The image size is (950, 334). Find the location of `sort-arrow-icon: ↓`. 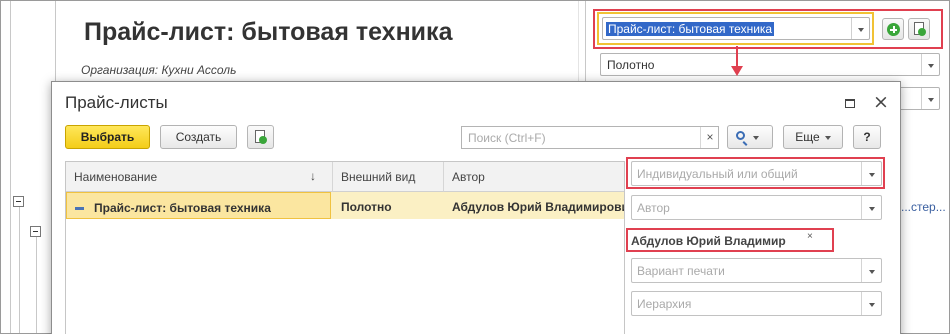

sort-arrow-icon: ↓ is located at coordinates (313, 176).